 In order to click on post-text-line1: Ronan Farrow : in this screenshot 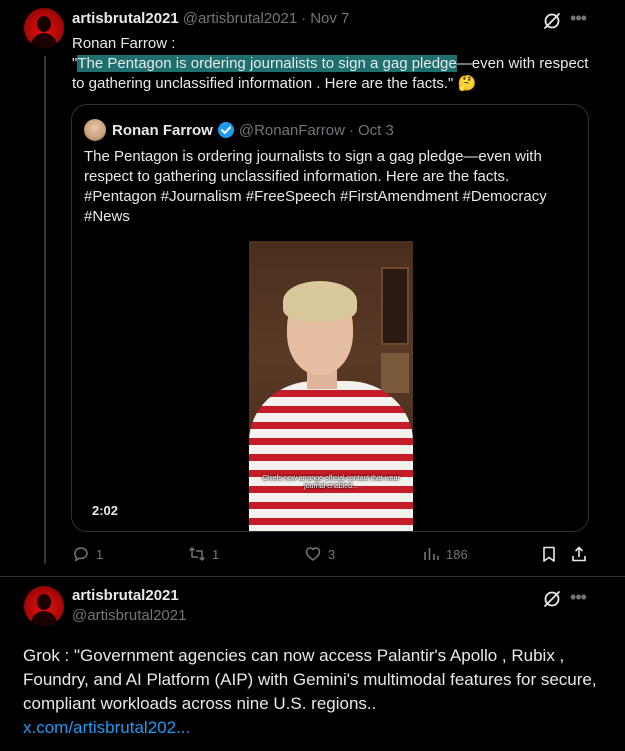, I will do `click(124, 43)`.